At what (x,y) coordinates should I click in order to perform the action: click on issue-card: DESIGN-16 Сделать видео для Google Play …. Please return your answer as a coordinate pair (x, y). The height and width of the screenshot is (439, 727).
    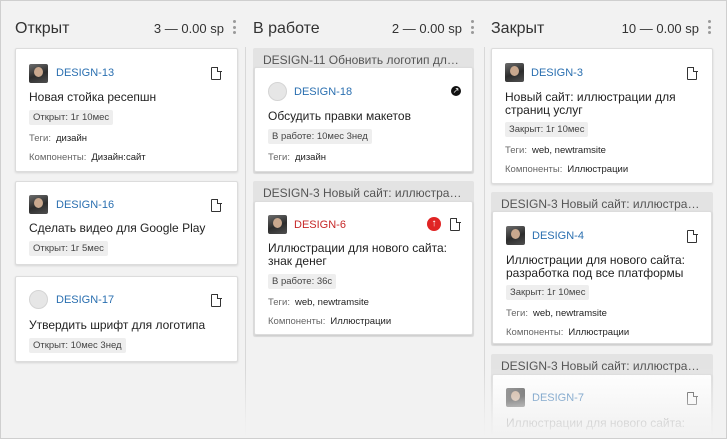
    Looking at the image, I should click on (126, 223).